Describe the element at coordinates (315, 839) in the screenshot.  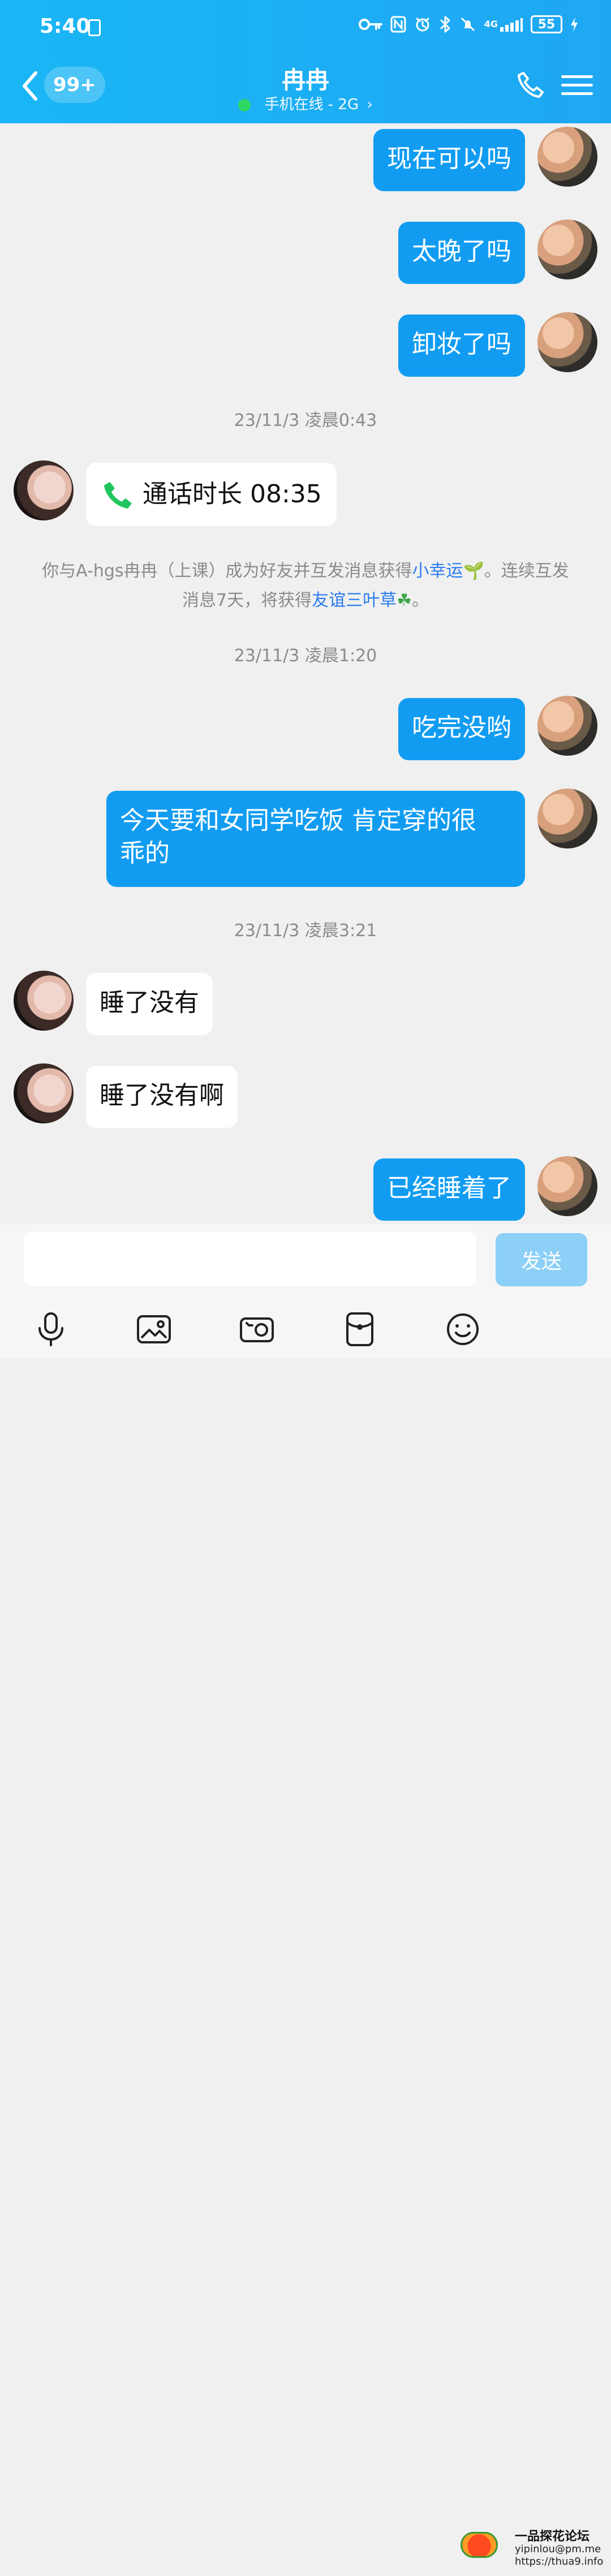
I see `my-message-bubble: 今天要和女同学吃饭 肯定穿的很 乖的` at that location.